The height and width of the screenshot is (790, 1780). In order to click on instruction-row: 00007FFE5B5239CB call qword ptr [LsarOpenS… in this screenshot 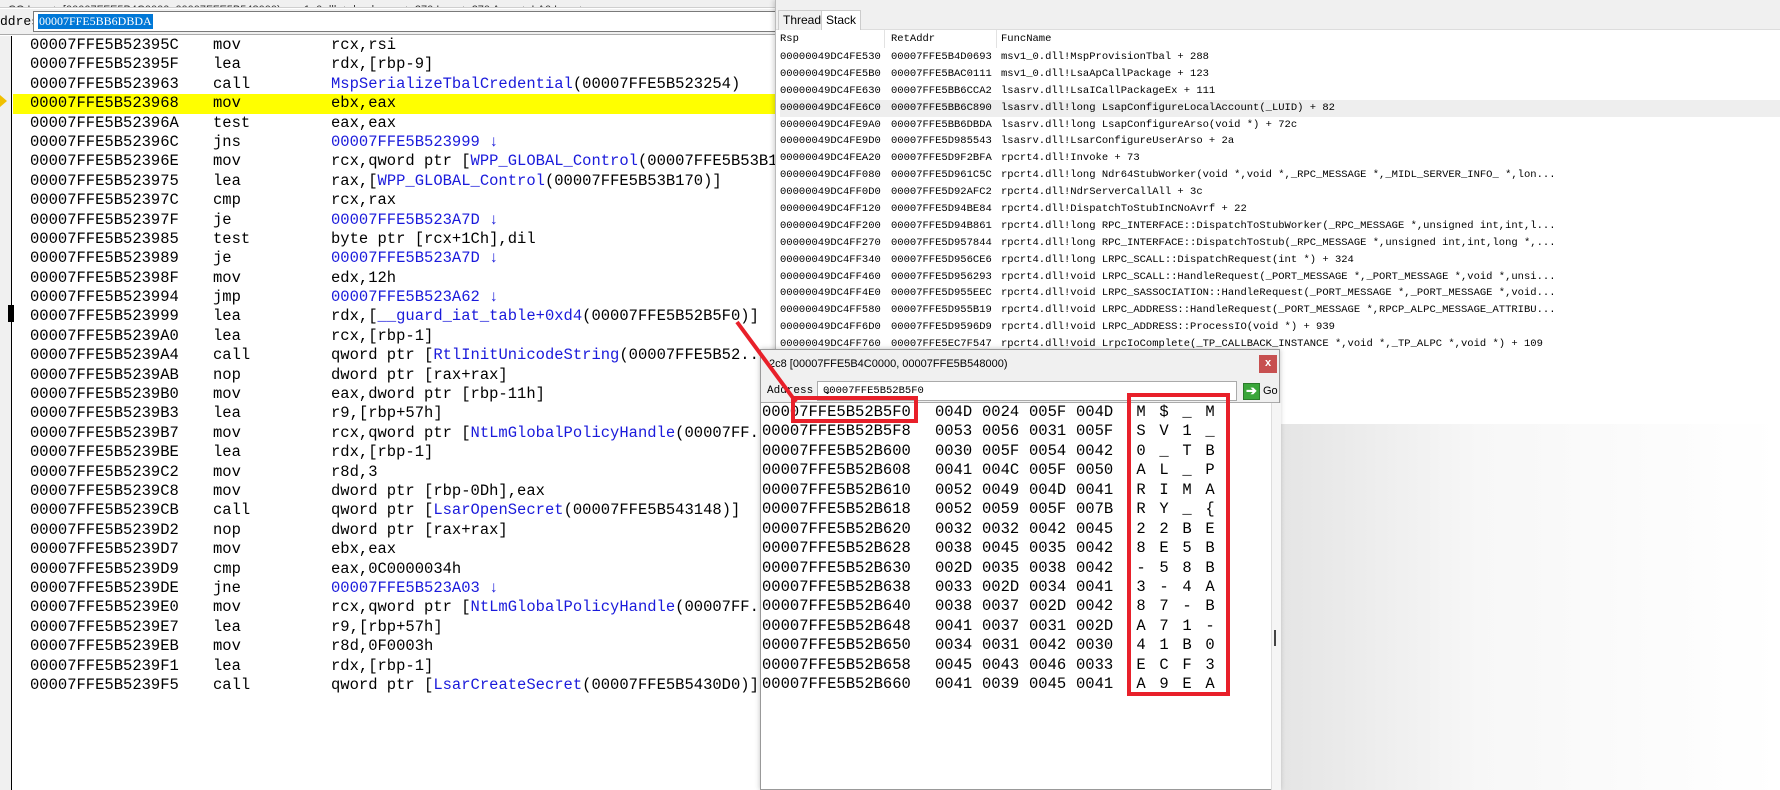, I will do `click(396, 510)`.